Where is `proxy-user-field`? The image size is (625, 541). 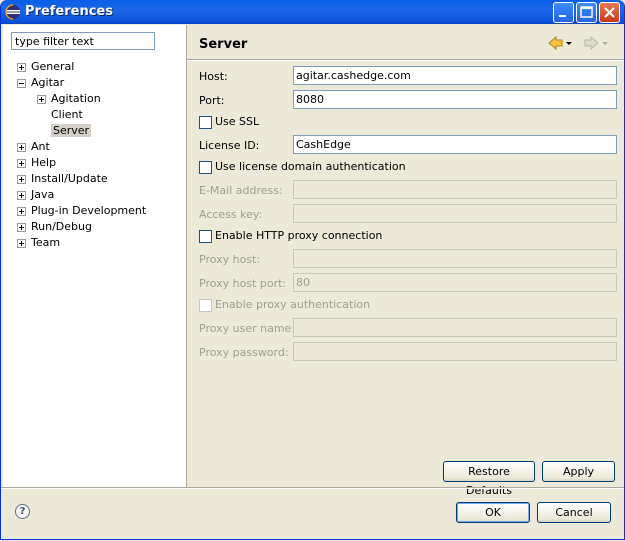
proxy-user-field is located at coordinates (455, 327).